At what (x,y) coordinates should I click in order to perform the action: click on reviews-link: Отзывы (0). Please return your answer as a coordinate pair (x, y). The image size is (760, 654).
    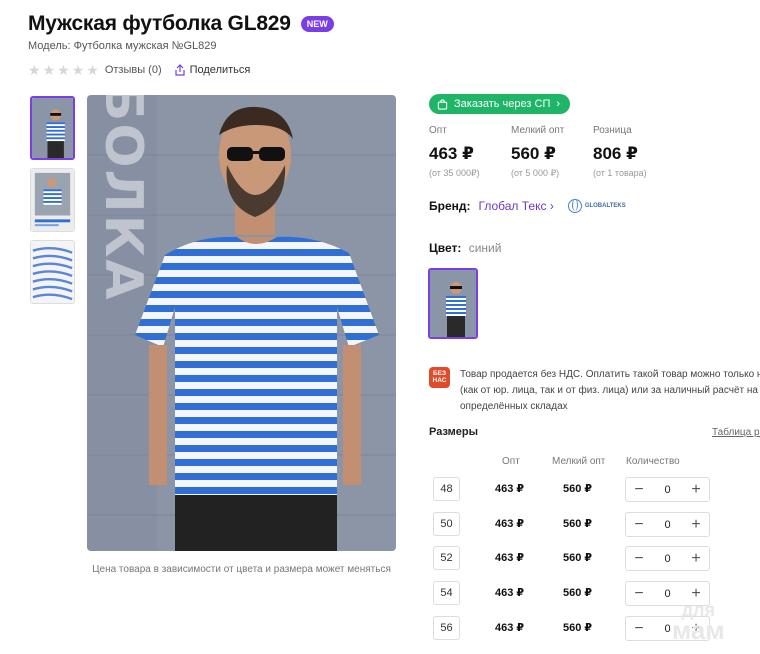
    Looking at the image, I should click on (133, 70).